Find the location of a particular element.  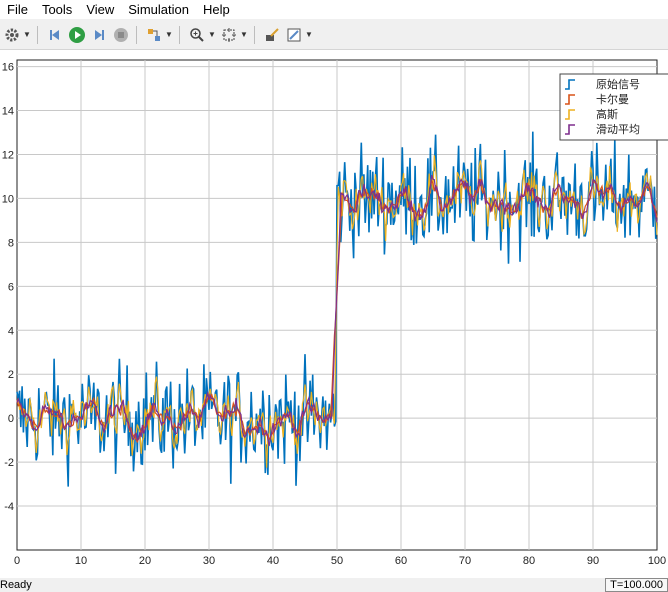

stop-icon is located at coordinates (121, 35).